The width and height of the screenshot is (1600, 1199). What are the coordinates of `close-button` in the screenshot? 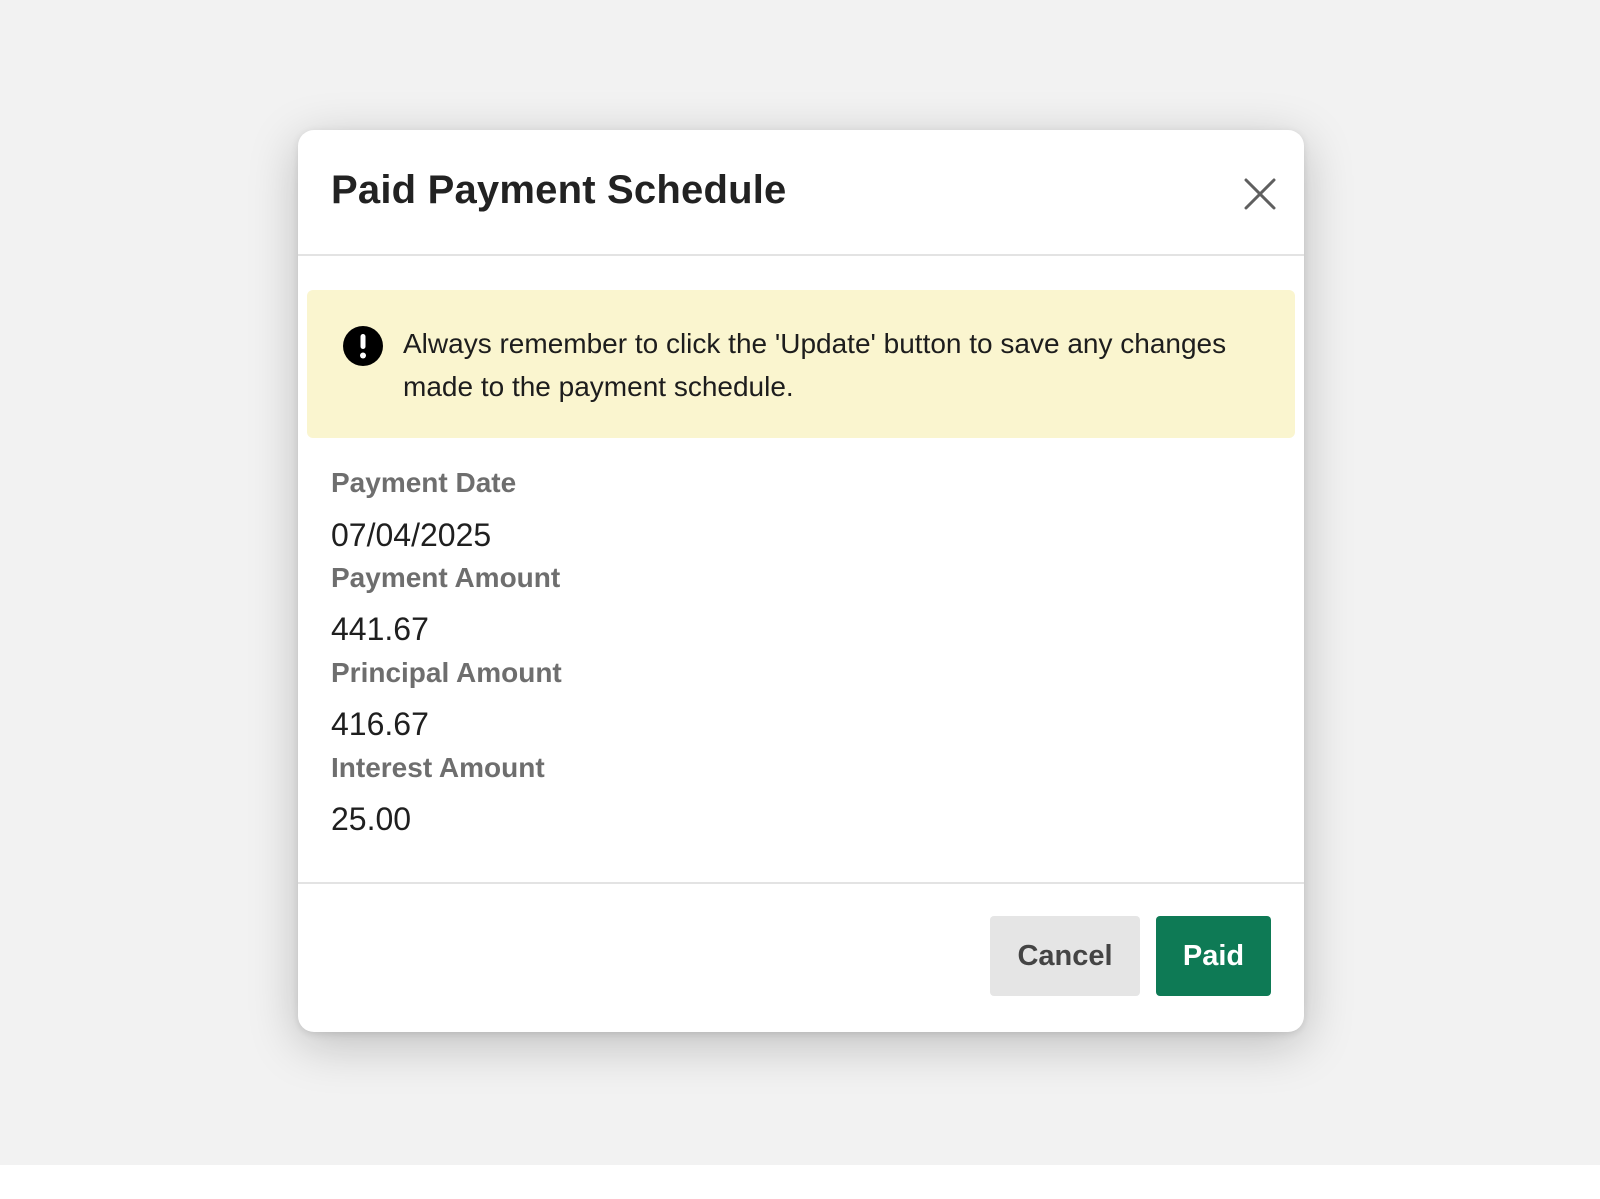 It's located at (1260, 194).